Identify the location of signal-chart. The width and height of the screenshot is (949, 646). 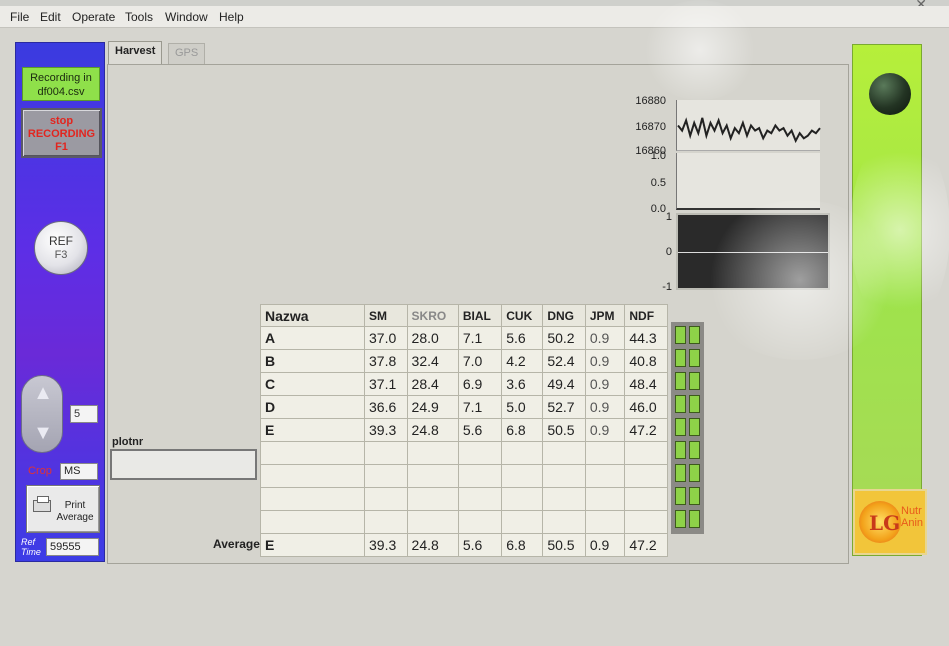
(748, 125).